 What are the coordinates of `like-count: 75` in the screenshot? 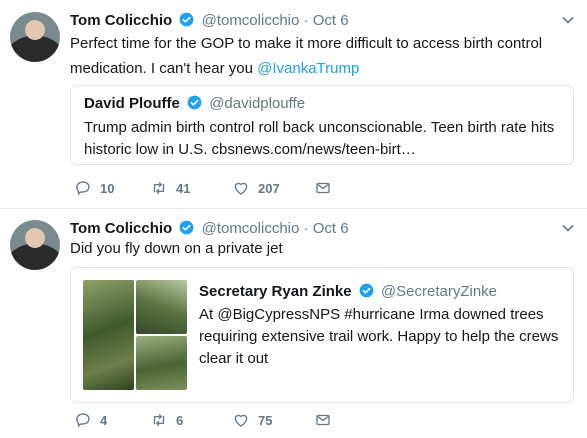 It's located at (265, 420).